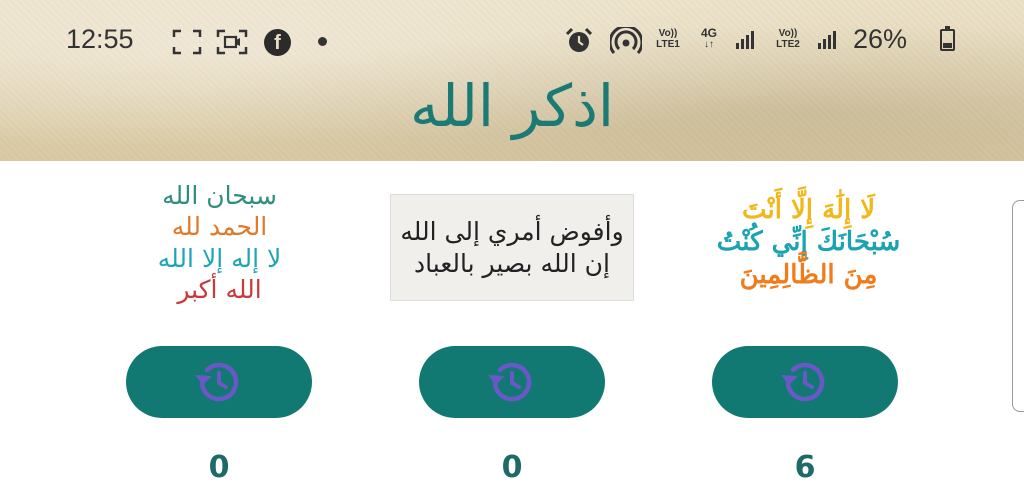 This screenshot has width=1024, height=500. What do you see at coordinates (805, 467) in the screenshot?
I see `counter-value-3: 6` at bounding box center [805, 467].